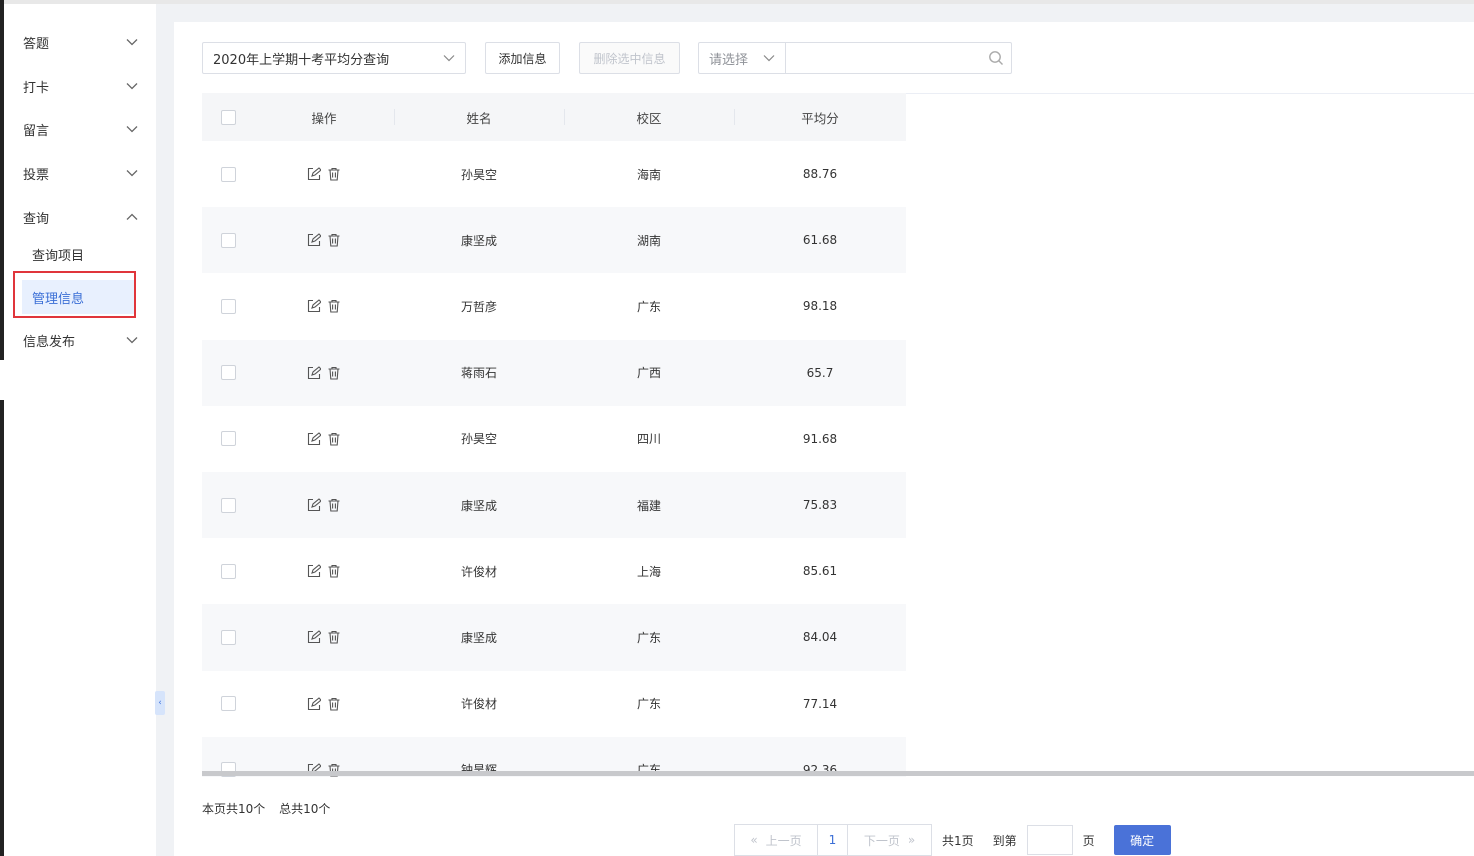  I want to click on table-row: 蒋雨石 广西 65.7, so click(554, 372).